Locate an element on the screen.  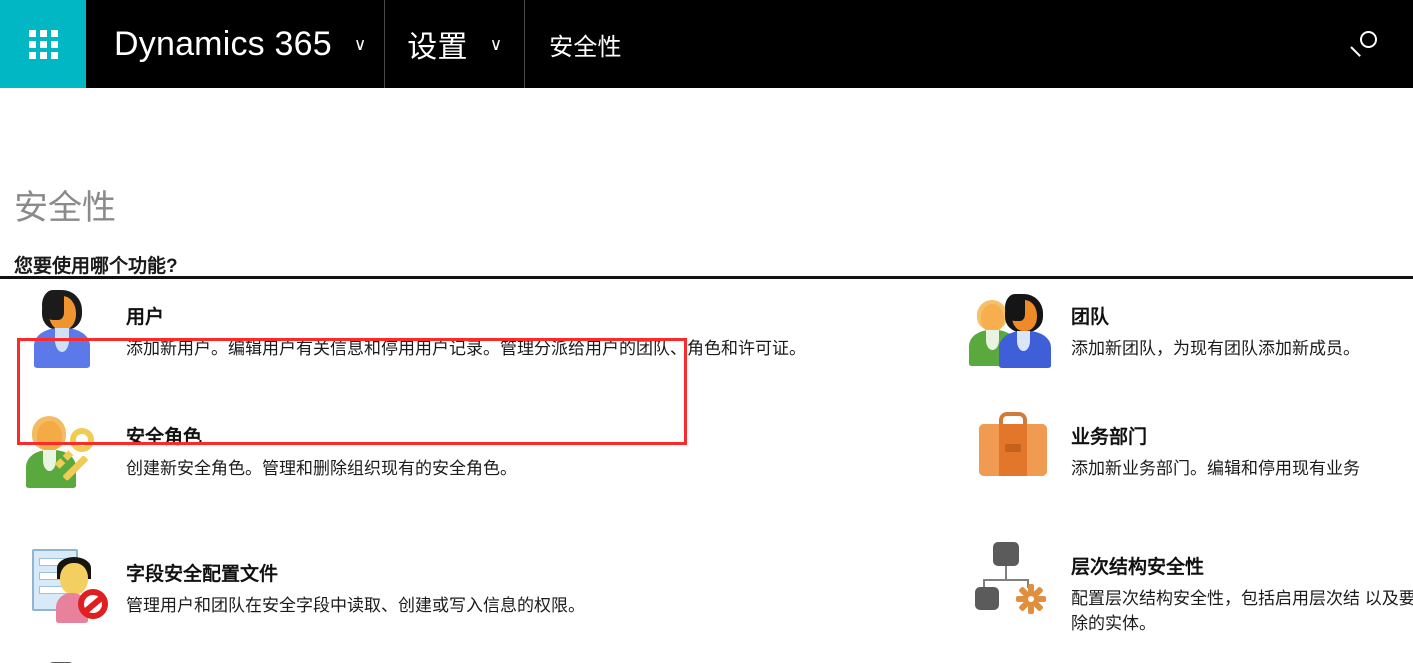
team-icon is located at coordinates (1010, 329).